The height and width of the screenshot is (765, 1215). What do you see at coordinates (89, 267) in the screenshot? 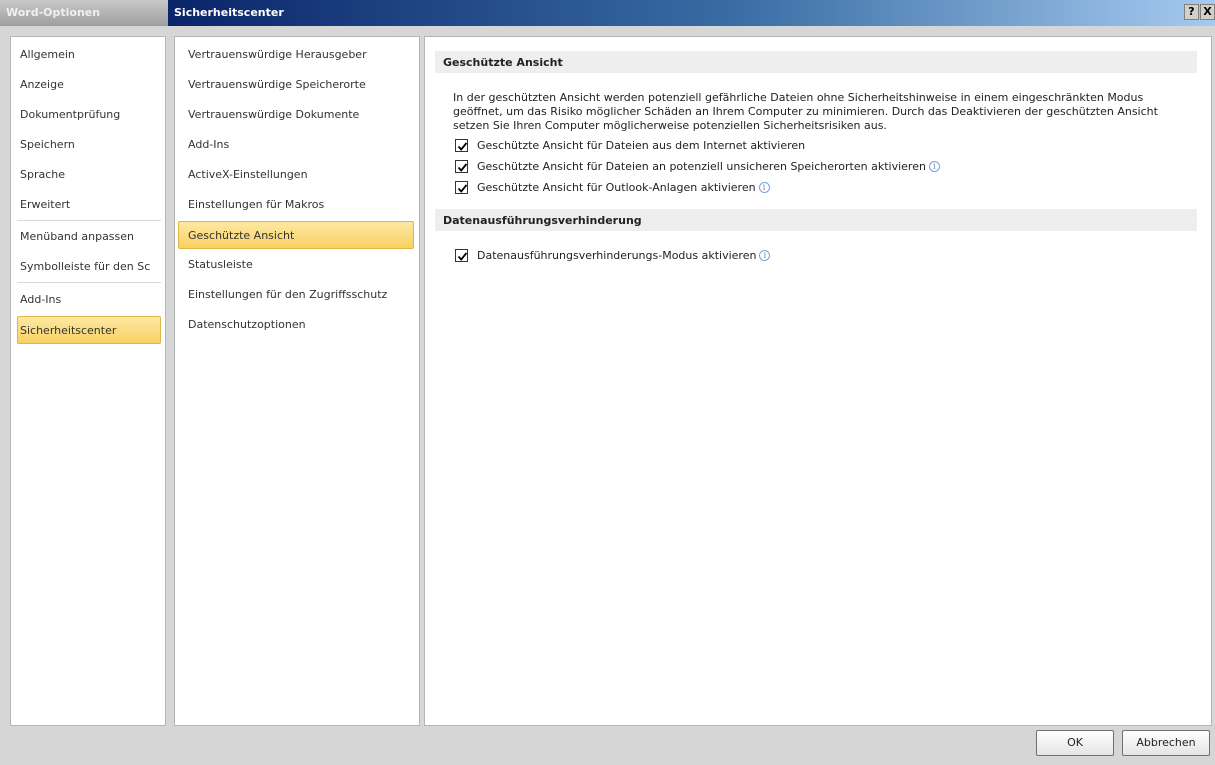
I see `outer-nav-item-symbolleiste: Symbolleiste für den Sc` at bounding box center [89, 267].